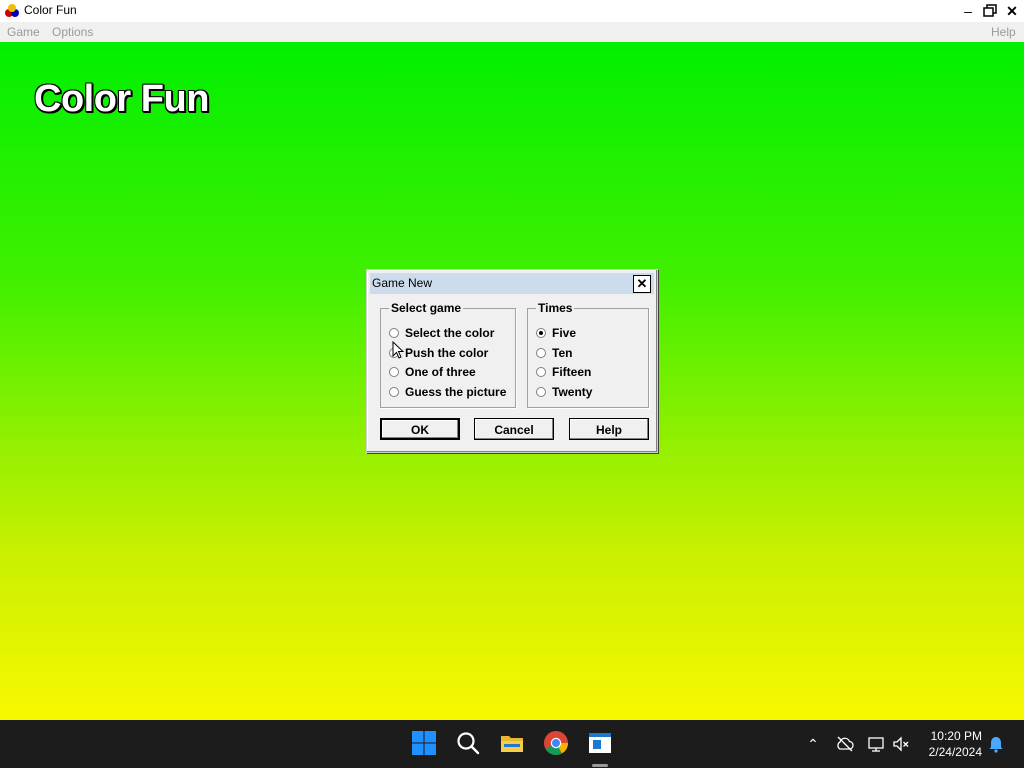  What do you see at coordinates (23, 32) in the screenshot?
I see `menu-game: Game` at bounding box center [23, 32].